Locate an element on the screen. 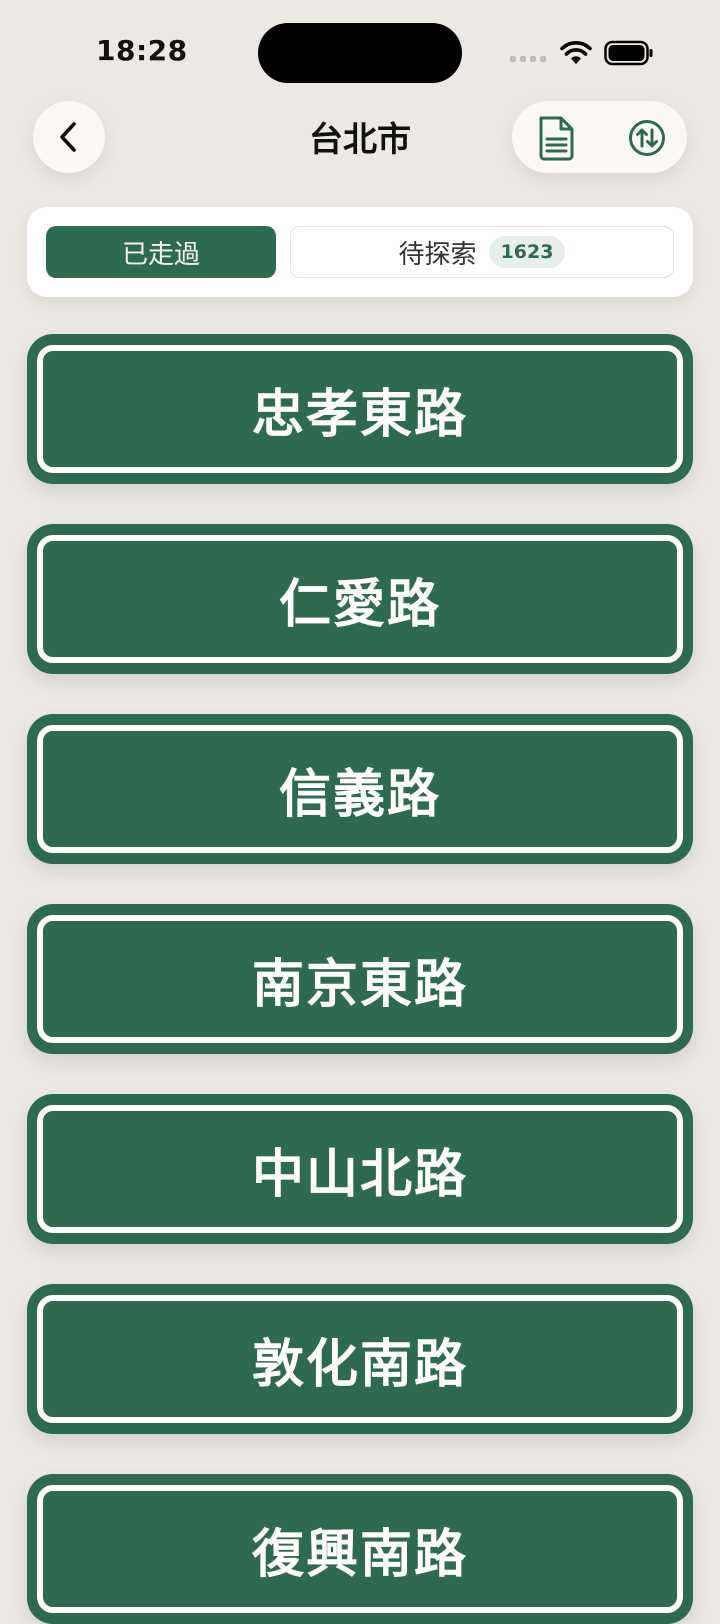  road-card: 信義路 is located at coordinates (360, 789).